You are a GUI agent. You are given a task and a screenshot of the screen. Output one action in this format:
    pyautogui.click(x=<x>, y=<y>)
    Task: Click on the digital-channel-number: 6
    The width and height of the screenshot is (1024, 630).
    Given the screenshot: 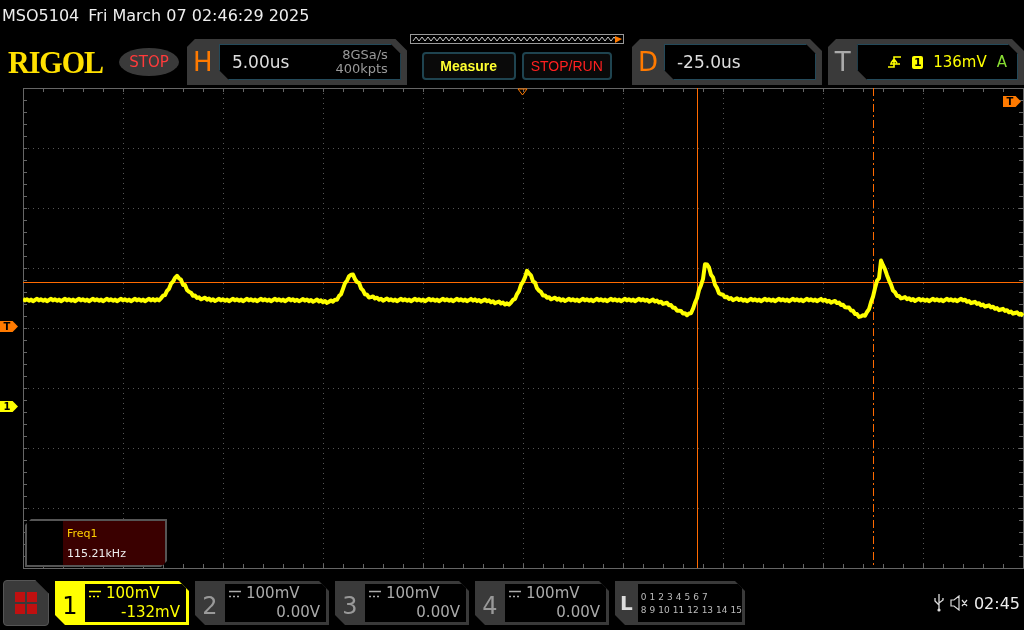 What is the action you would take?
    pyautogui.click(x=696, y=596)
    